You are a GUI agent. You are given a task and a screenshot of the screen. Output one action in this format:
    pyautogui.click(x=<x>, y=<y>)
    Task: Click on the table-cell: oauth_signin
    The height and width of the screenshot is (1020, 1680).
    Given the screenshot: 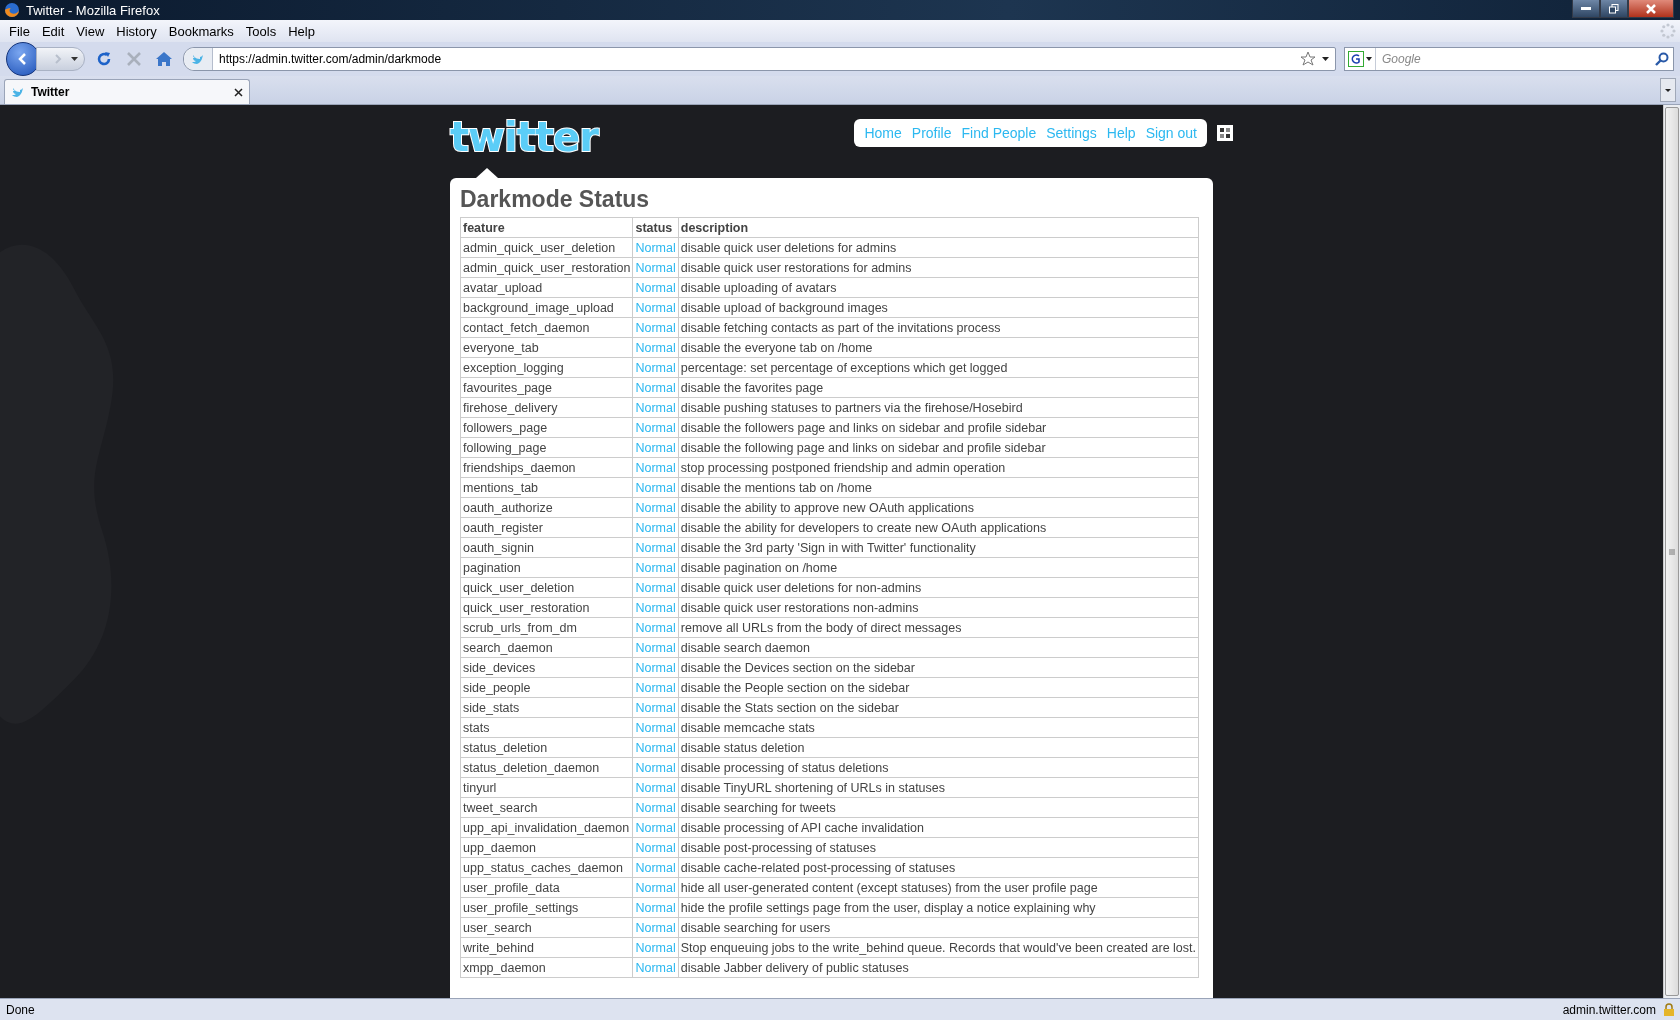 What is the action you would take?
    pyautogui.click(x=546, y=547)
    